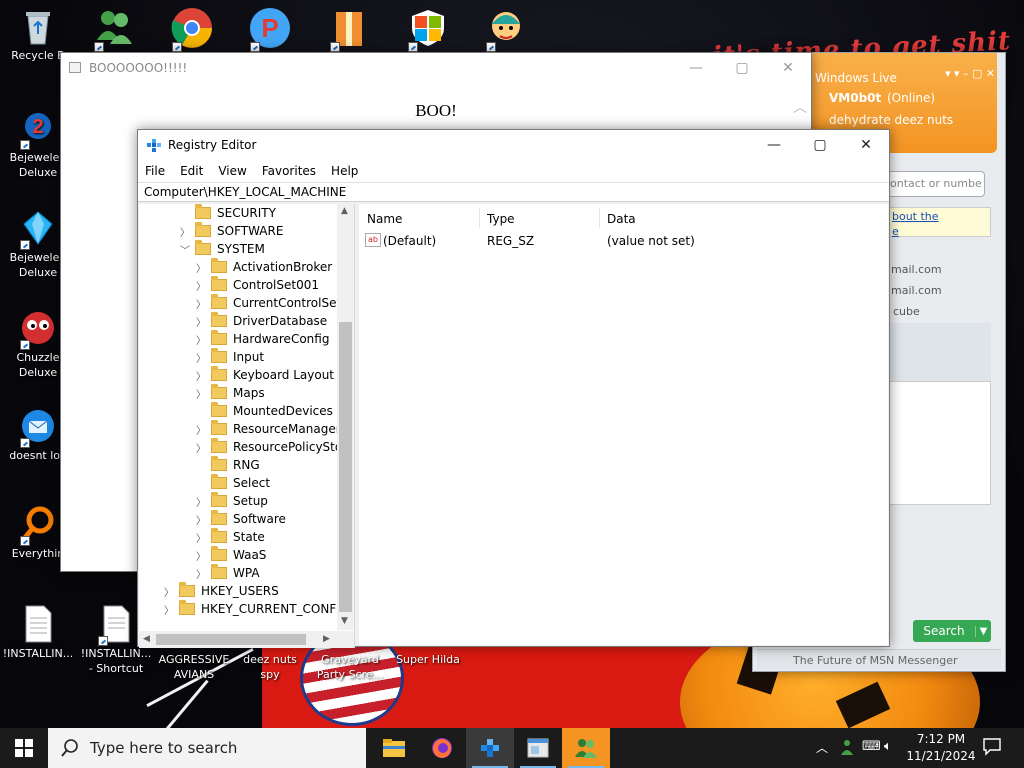 The image size is (1024, 768). I want to click on tree-vertical-scrollbar: ▲ ▼, so click(345, 417).